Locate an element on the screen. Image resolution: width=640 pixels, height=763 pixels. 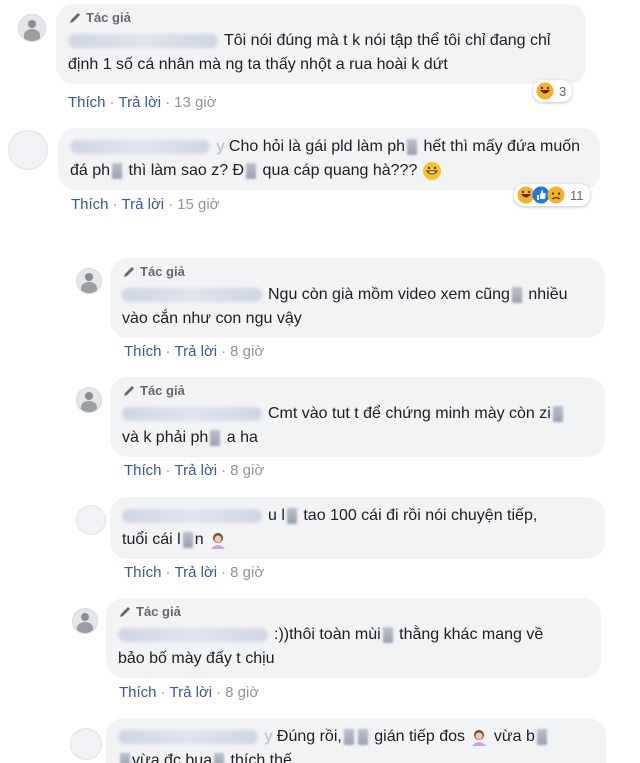
comment-text: a ha is located at coordinates (240, 437).